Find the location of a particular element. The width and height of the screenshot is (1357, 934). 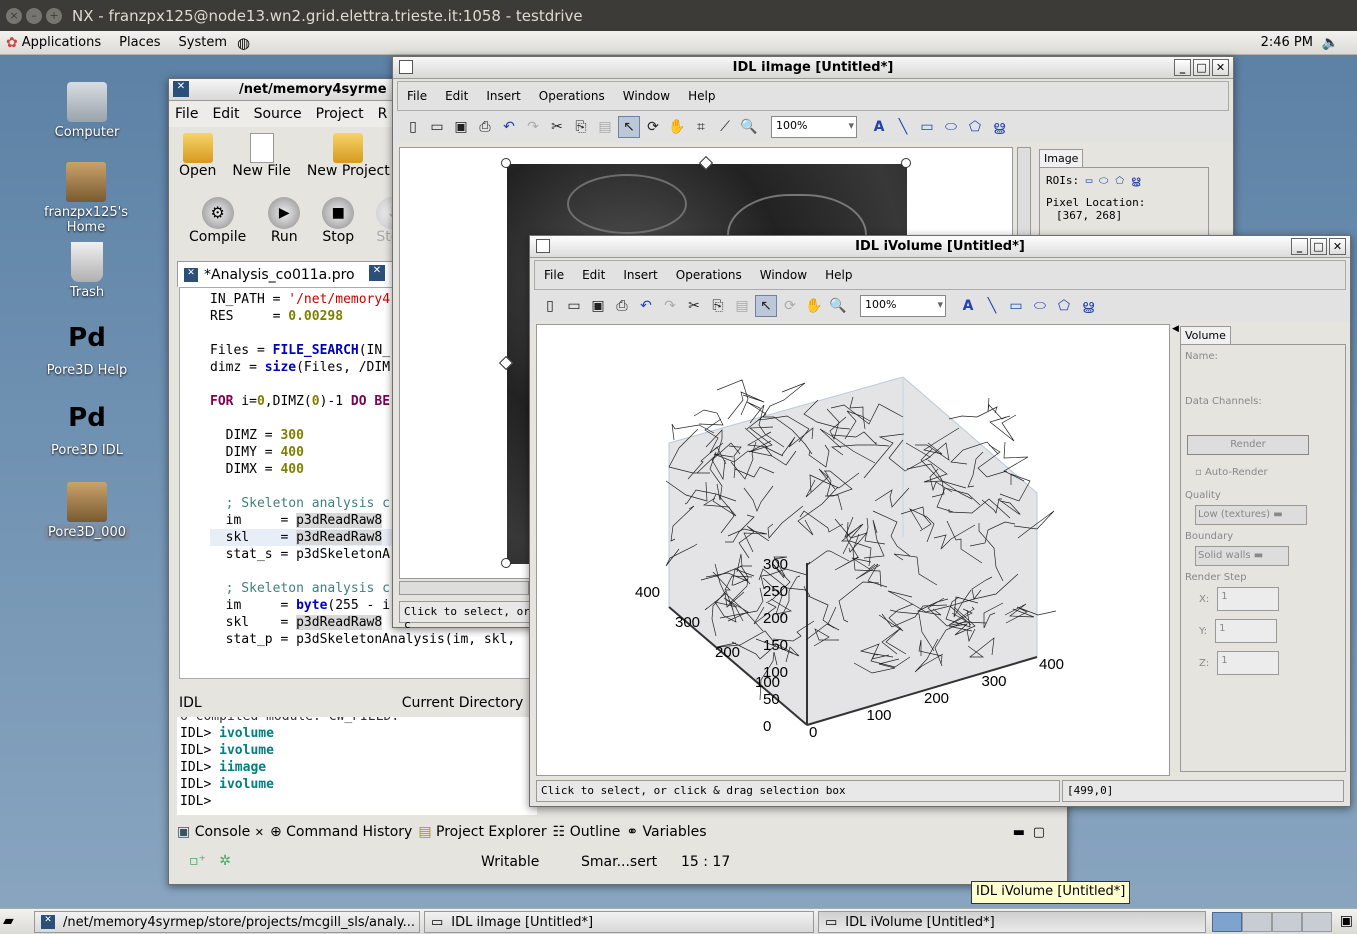

menu-help: Help is located at coordinates (701, 96).